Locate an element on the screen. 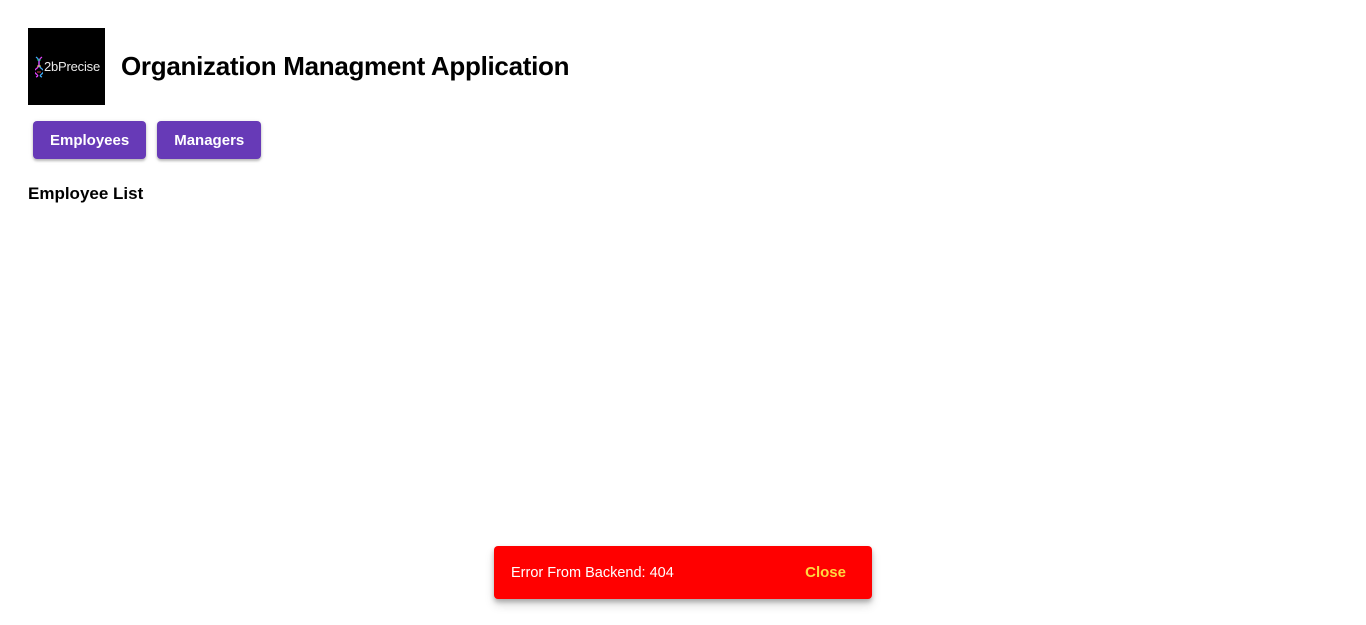 The height and width of the screenshot is (625, 1366). app-title: Organization Managment Application is located at coordinates (345, 66).